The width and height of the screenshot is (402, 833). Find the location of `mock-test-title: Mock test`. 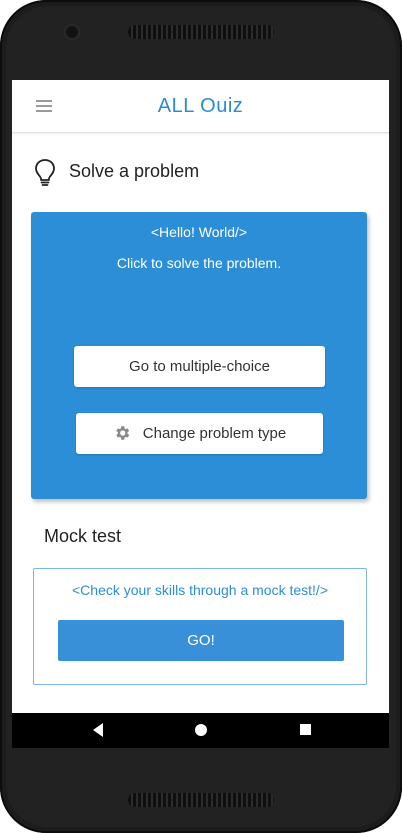

mock-test-title: Mock test is located at coordinates (83, 536).